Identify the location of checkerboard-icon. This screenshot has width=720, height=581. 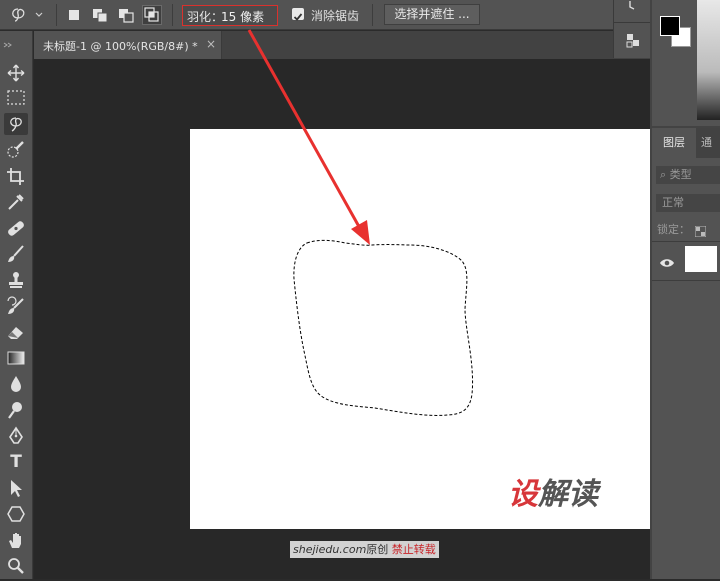
(700, 231).